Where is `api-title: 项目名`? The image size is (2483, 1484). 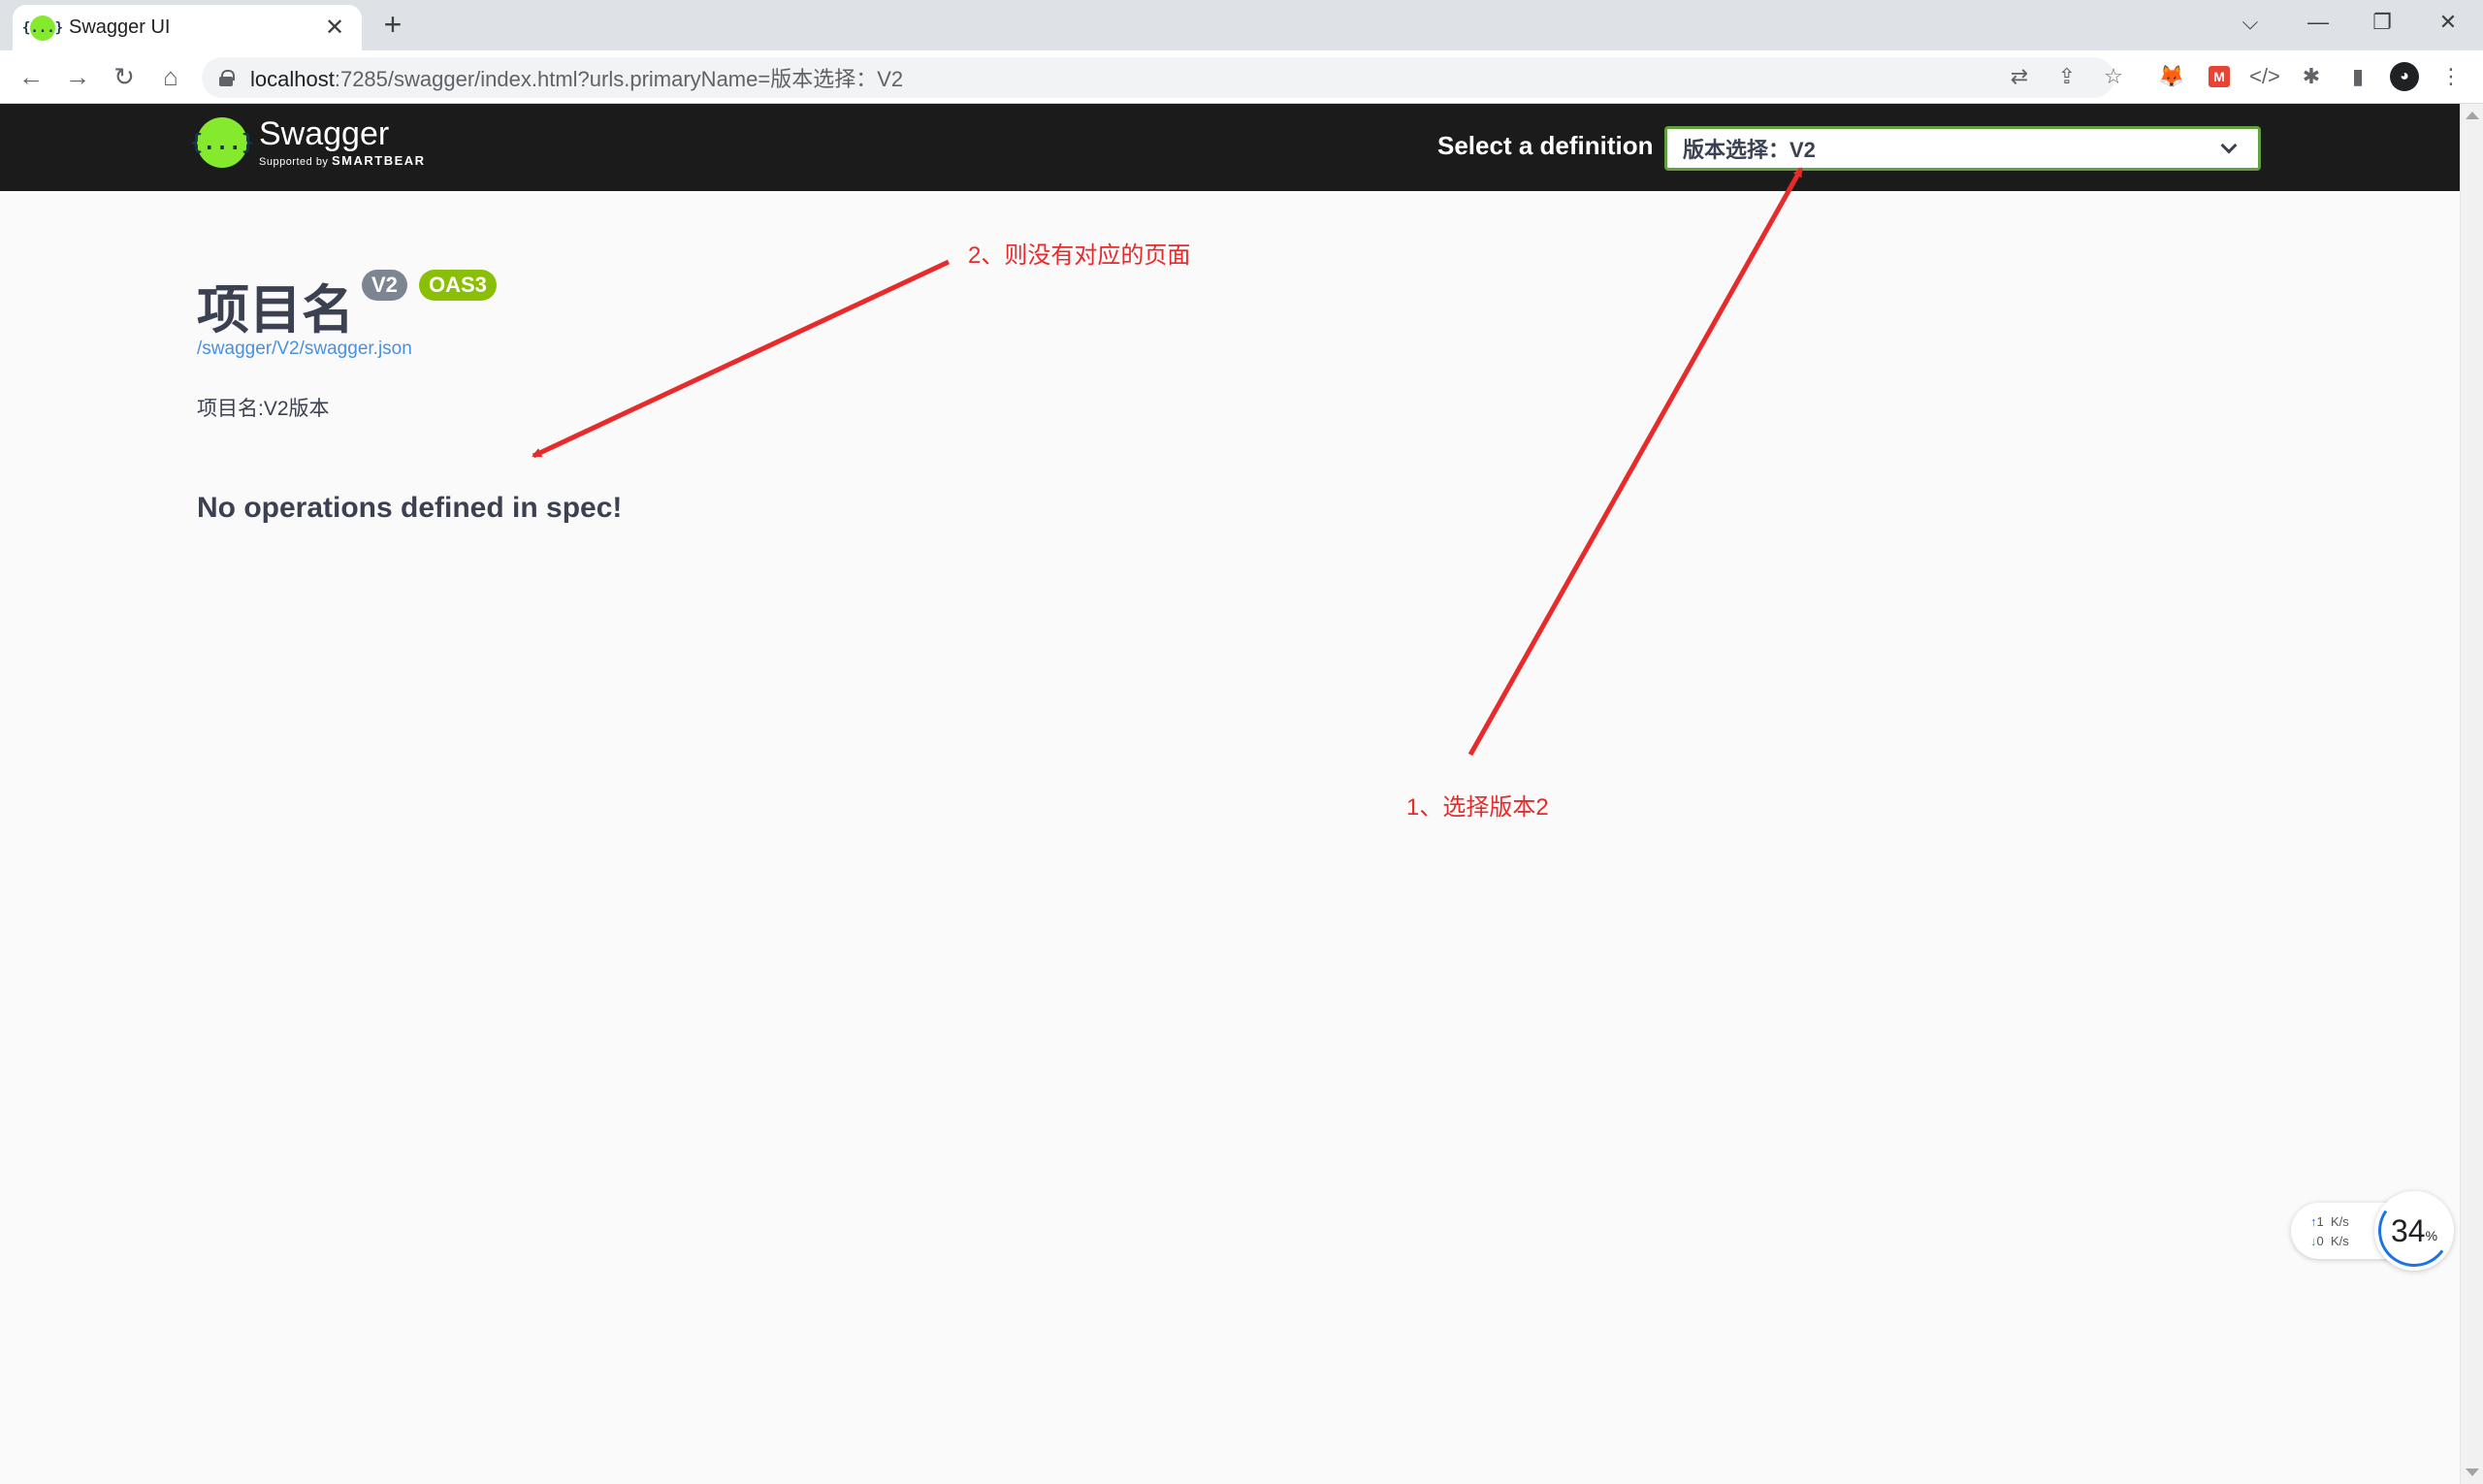
api-title: 项目名 is located at coordinates (275, 310).